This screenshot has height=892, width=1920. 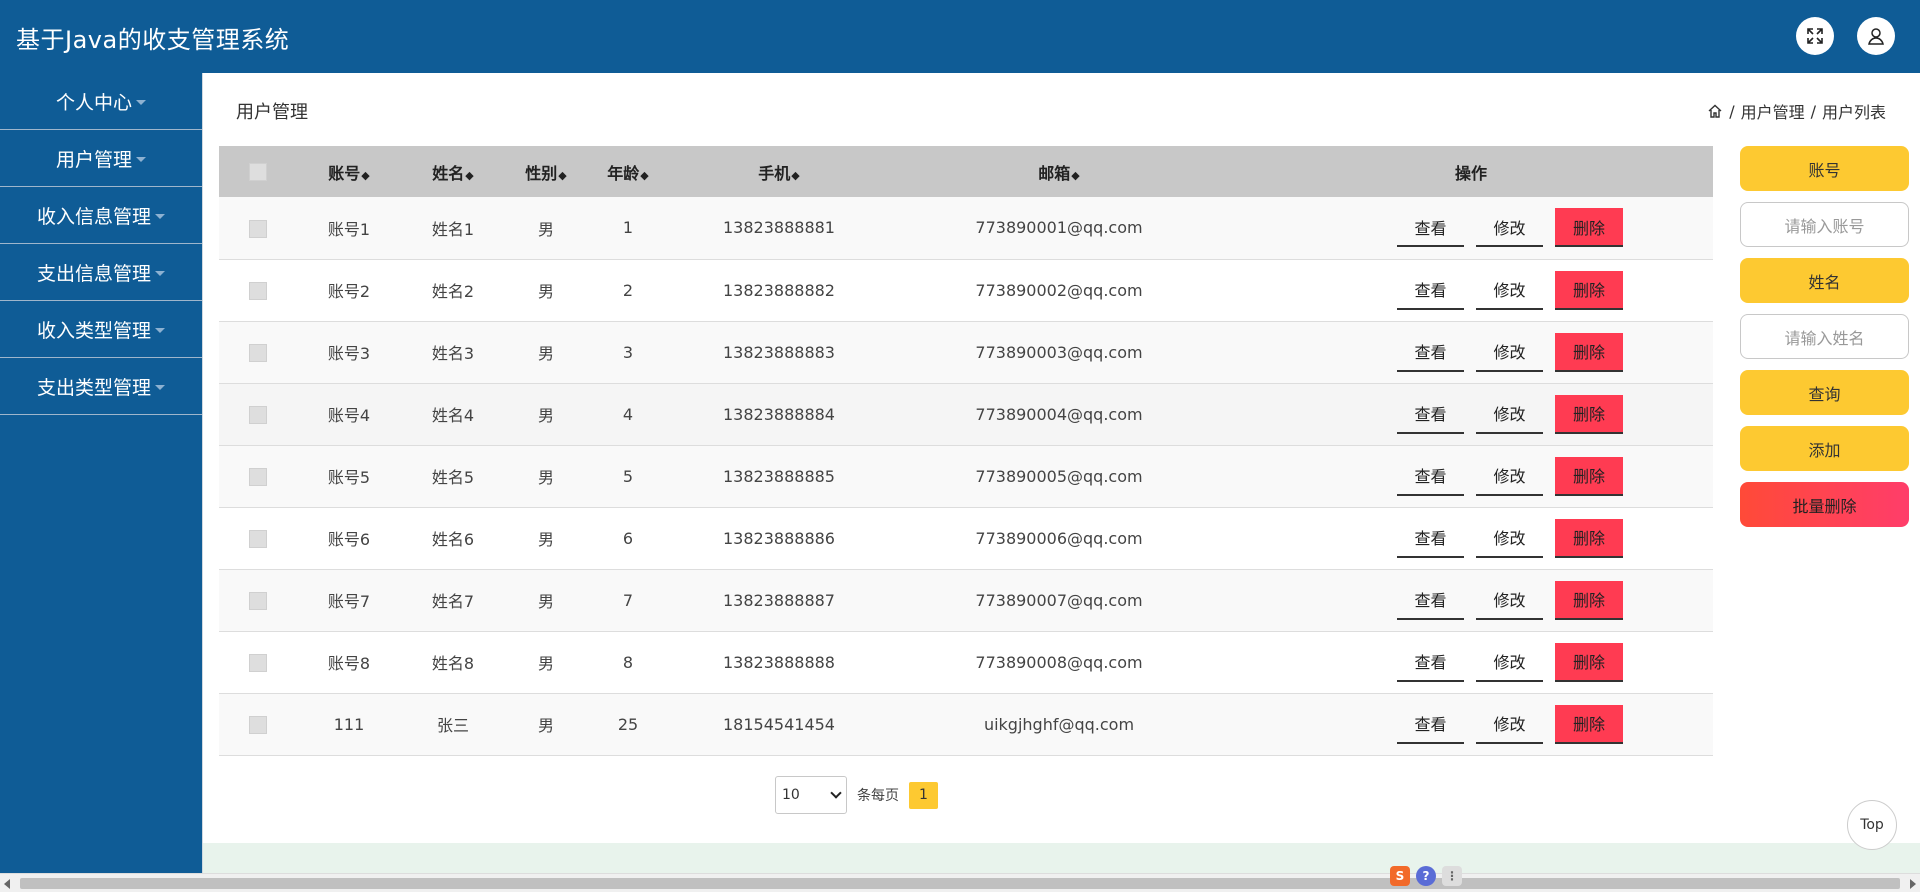 I want to click on horizontal-scrollbar, so click(x=960, y=882).